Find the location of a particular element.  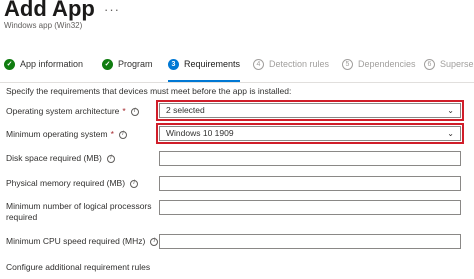

os-architecture-label: Operating system architecture * i is located at coordinates (72, 111).